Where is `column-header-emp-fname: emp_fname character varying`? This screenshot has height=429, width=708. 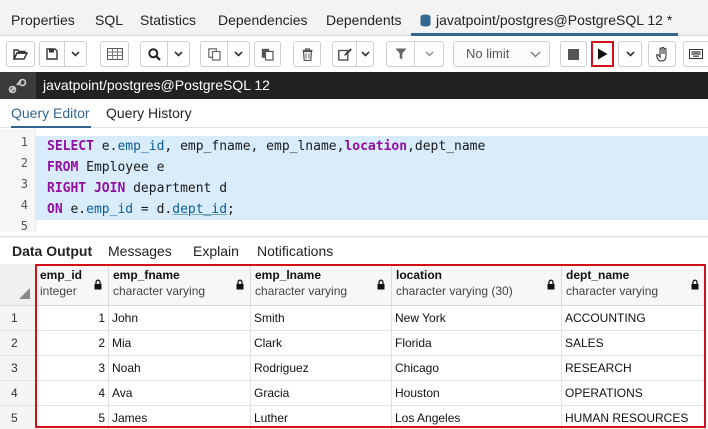 column-header-emp-fname: emp_fname character varying is located at coordinates (180, 285).